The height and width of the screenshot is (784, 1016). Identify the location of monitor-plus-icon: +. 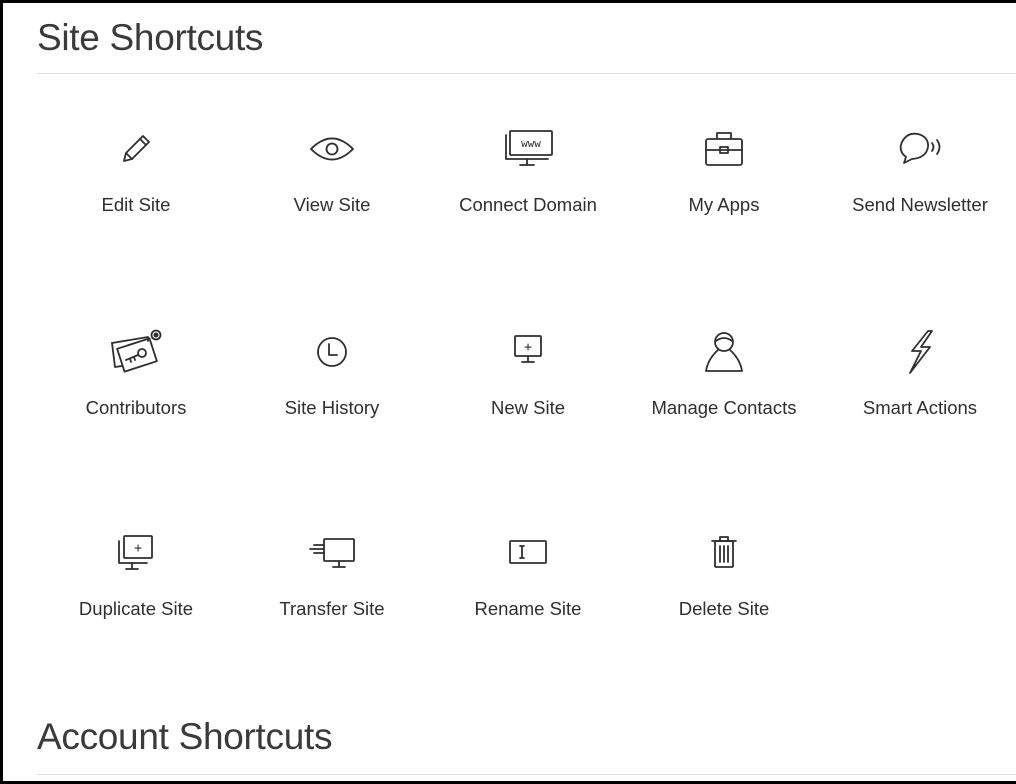
(528, 352).